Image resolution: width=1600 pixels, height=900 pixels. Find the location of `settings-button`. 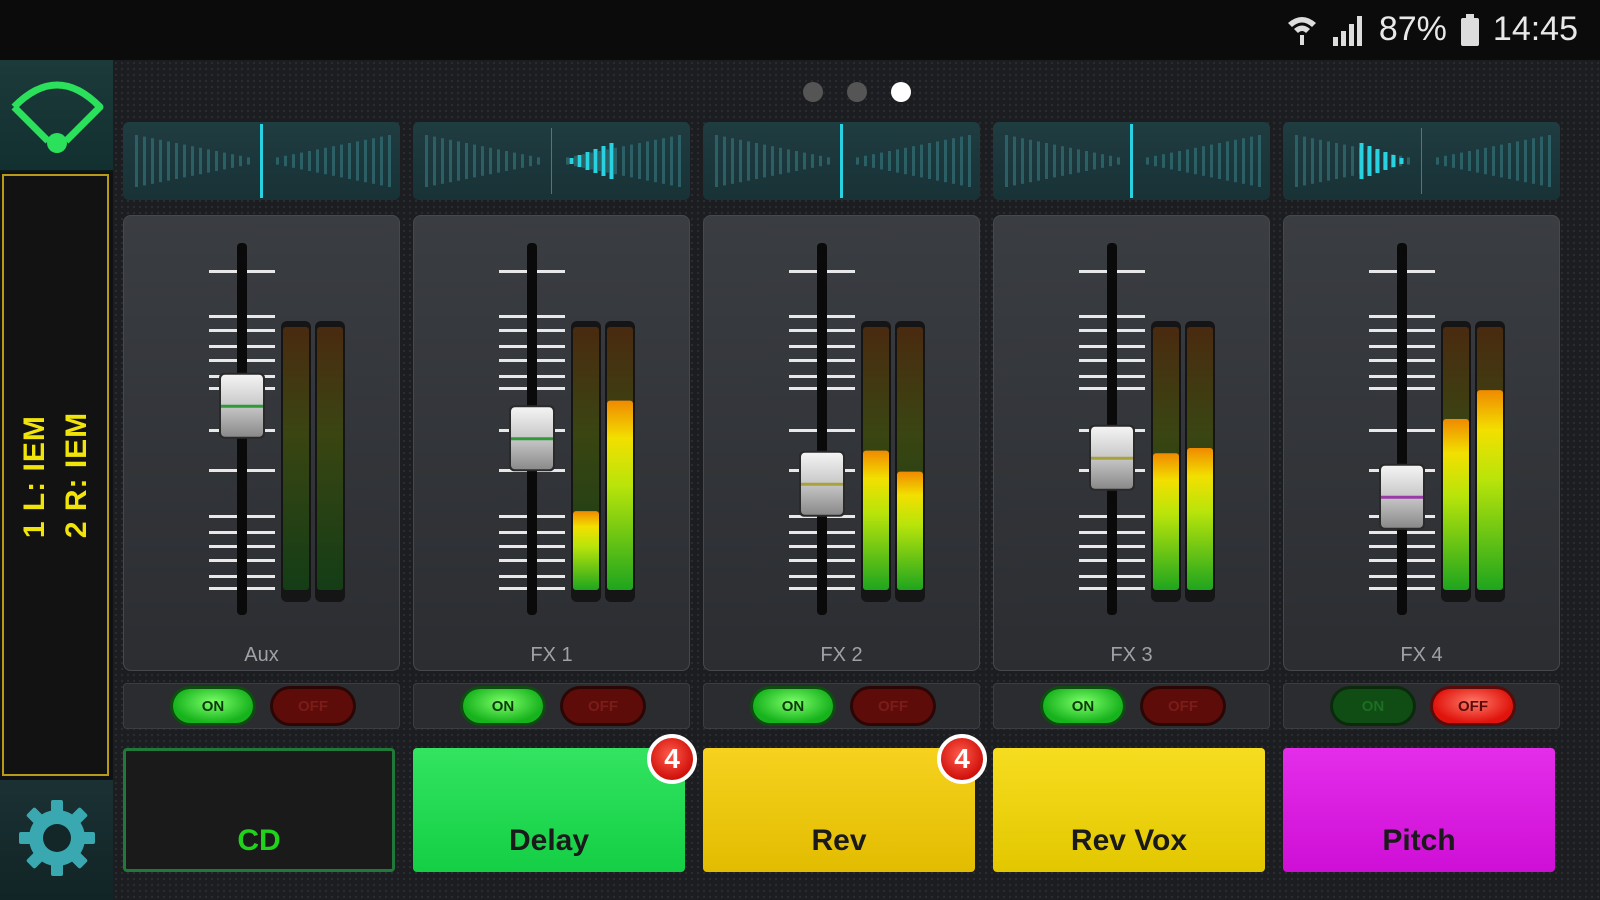

settings-button is located at coordinates (56, 840).